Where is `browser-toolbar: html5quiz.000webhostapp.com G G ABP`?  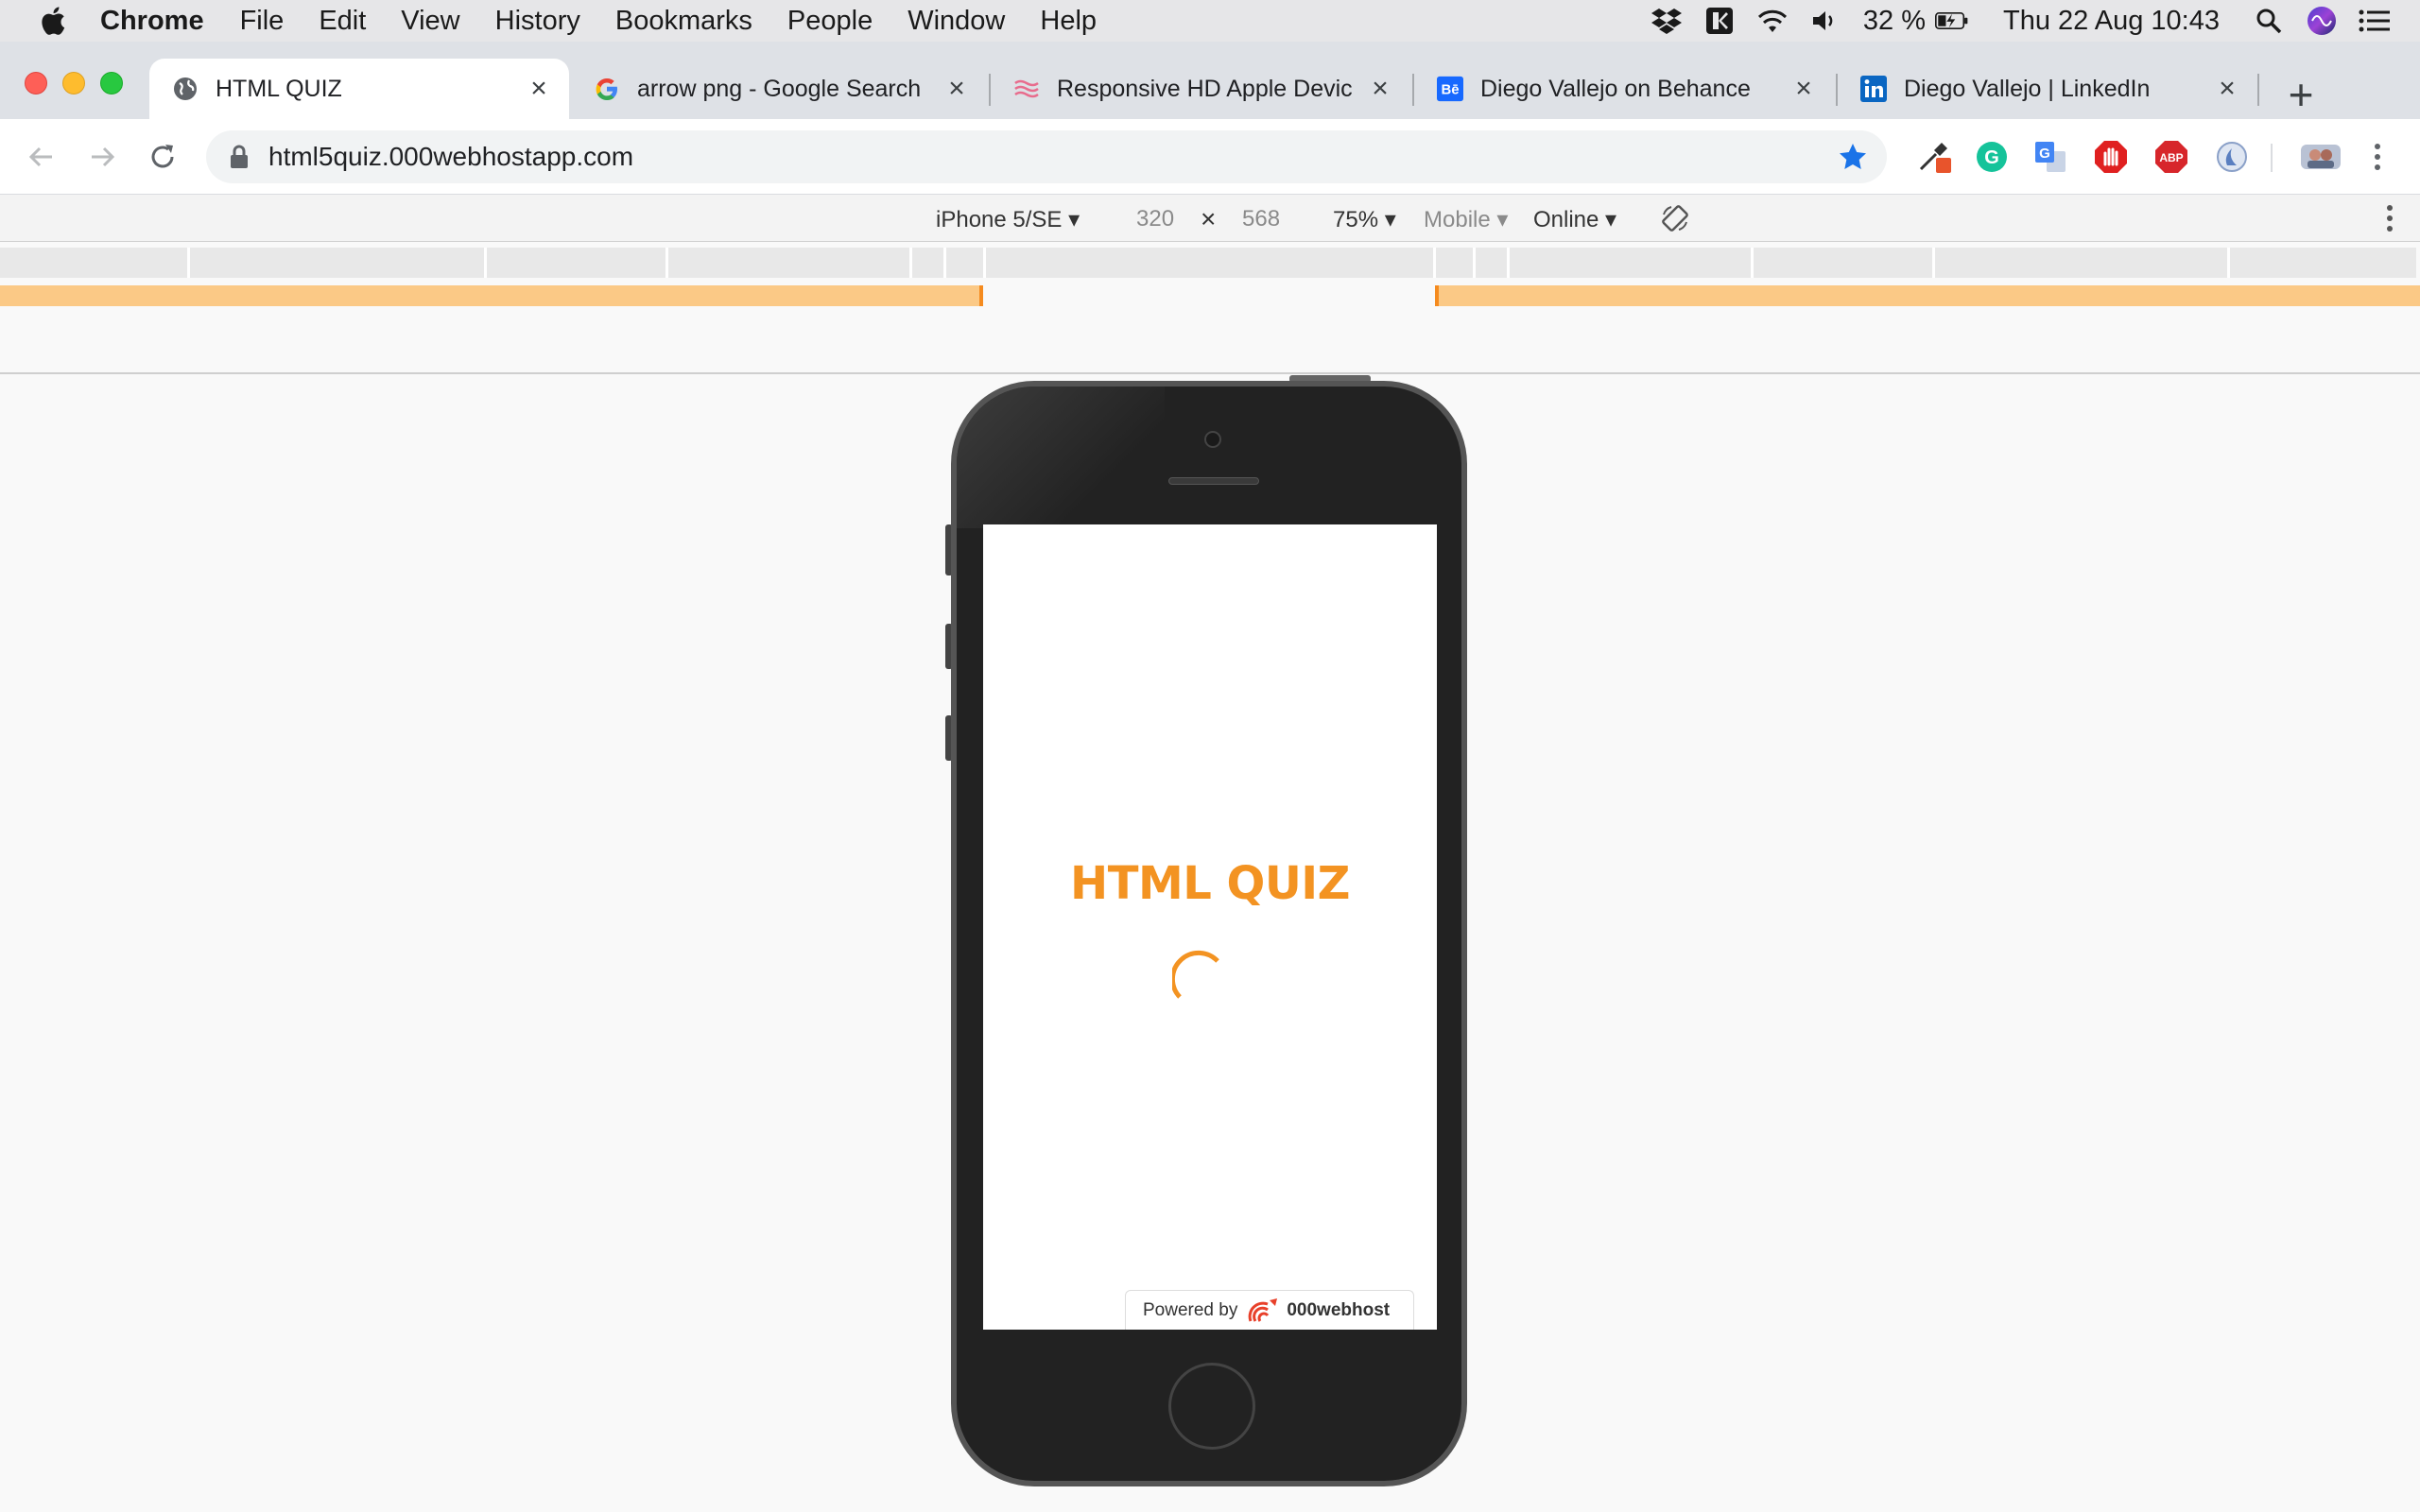 browser-toolbar: html5quiz.000webhostapp.com G G ABP is located at coordinates (1210, 157).